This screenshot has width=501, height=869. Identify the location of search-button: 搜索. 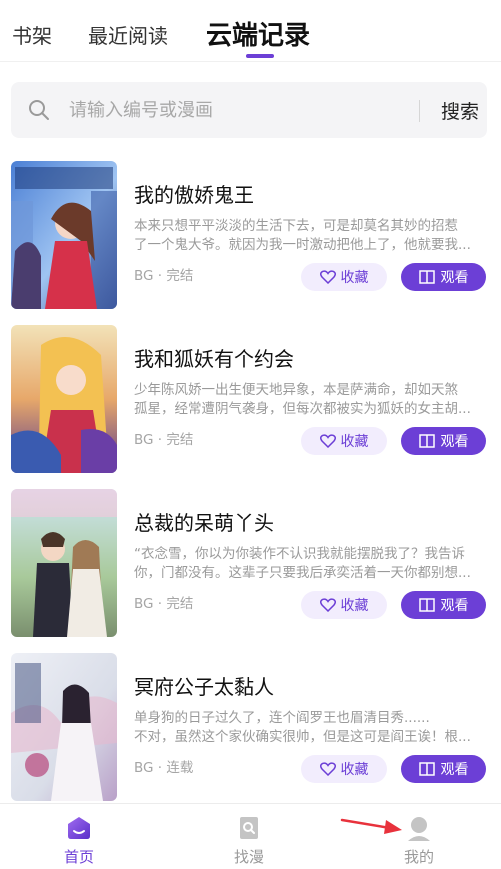
(460, 110).